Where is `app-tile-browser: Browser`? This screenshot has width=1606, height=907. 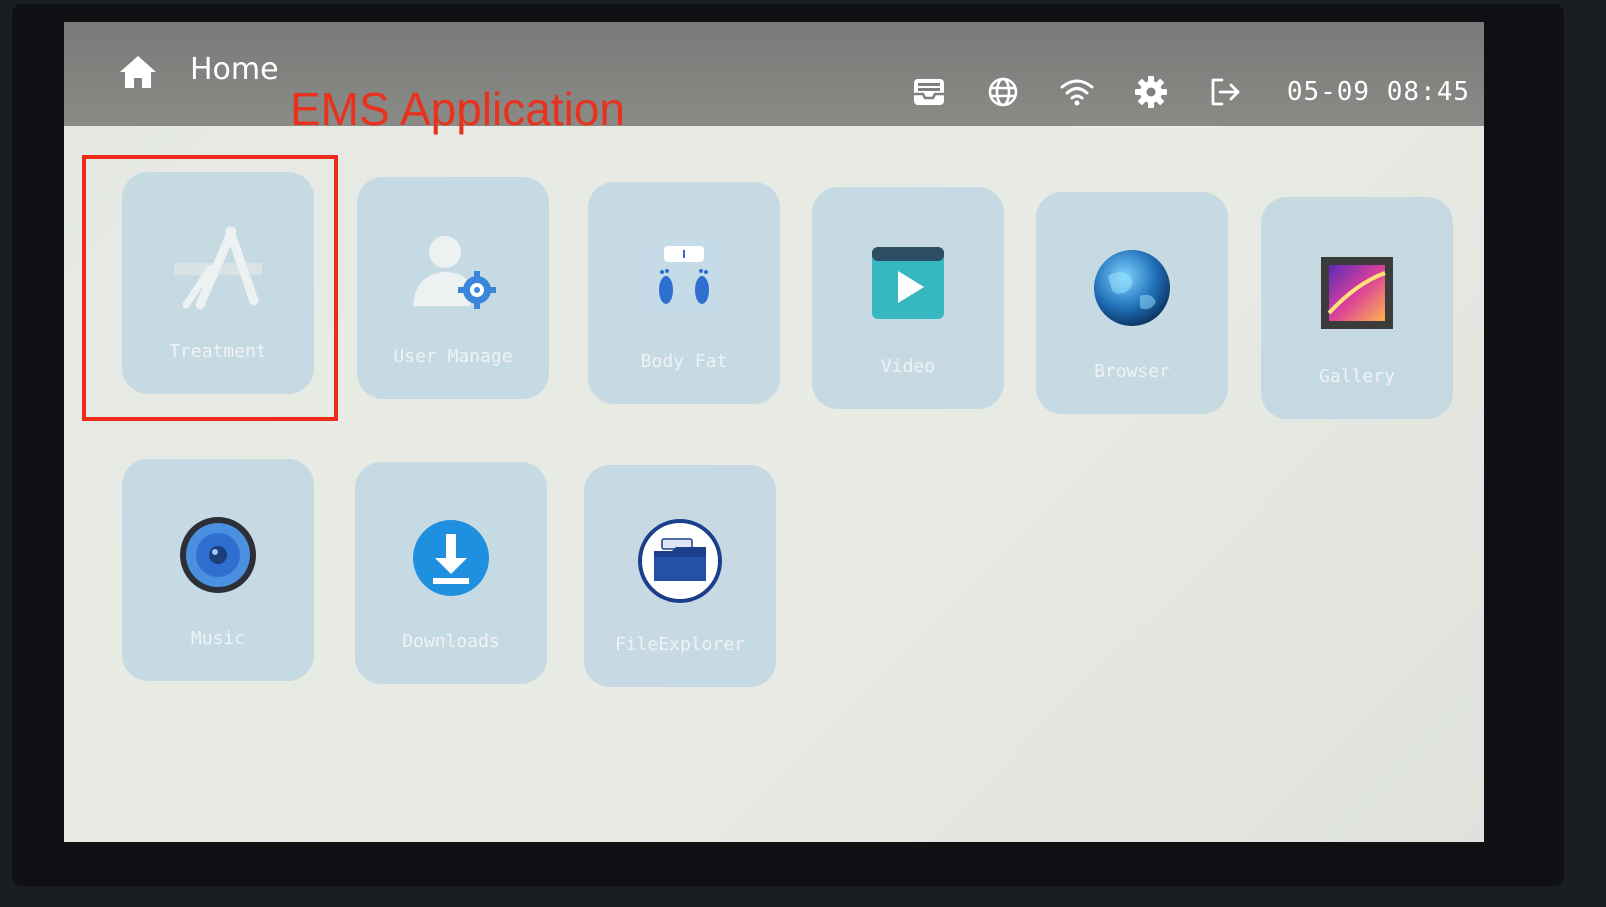 app-tile-browser: Browser is located at coordinates (1132, 303).